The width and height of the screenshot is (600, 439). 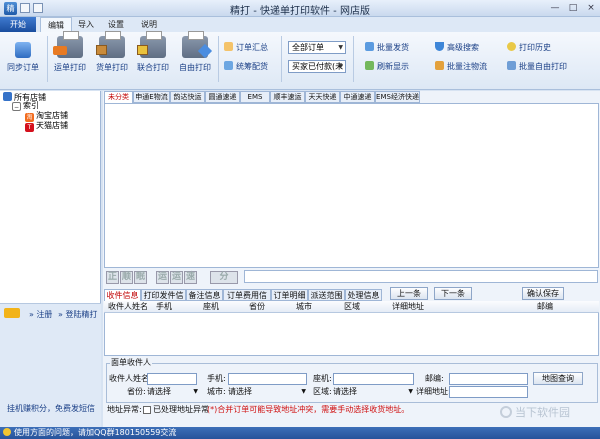 I want to click on tab-yto: 圆通速递, so click(x=222, y=97).